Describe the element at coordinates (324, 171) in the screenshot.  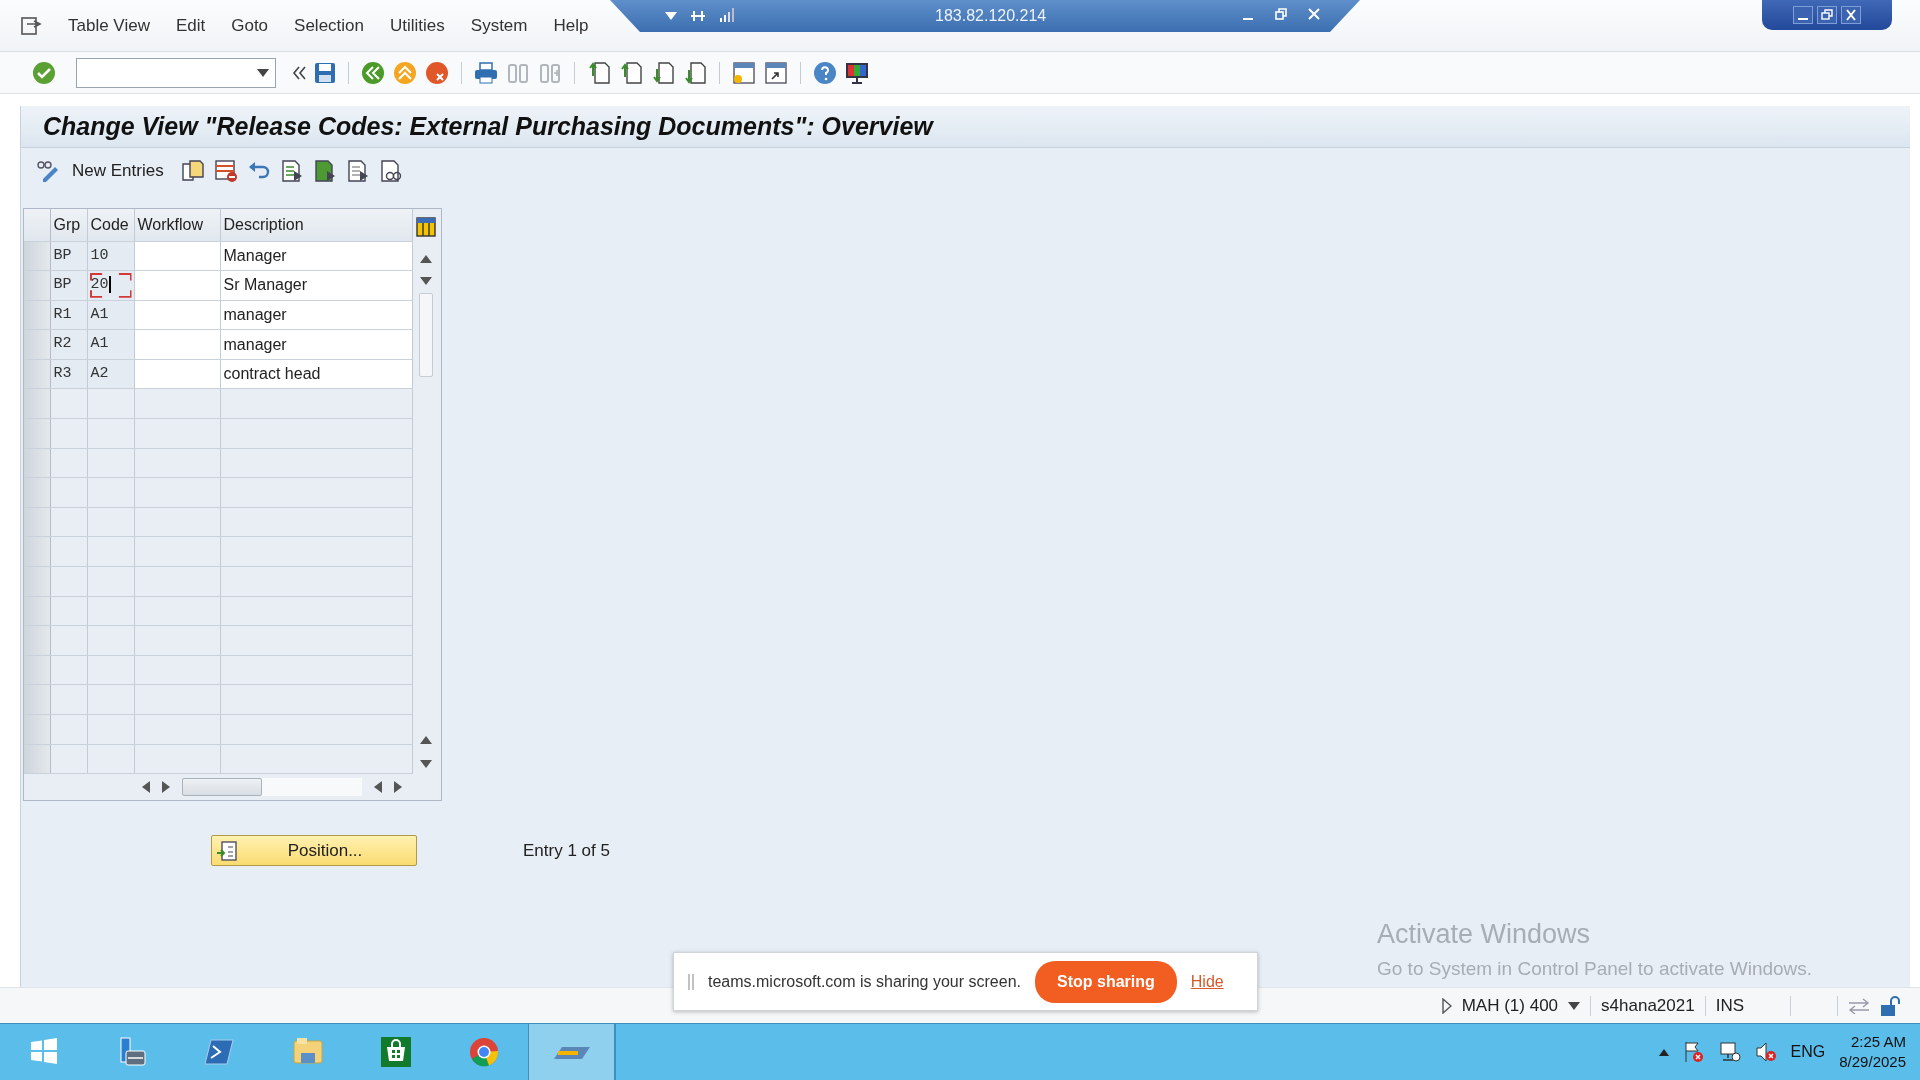
I see `select-block-icon` at that location.